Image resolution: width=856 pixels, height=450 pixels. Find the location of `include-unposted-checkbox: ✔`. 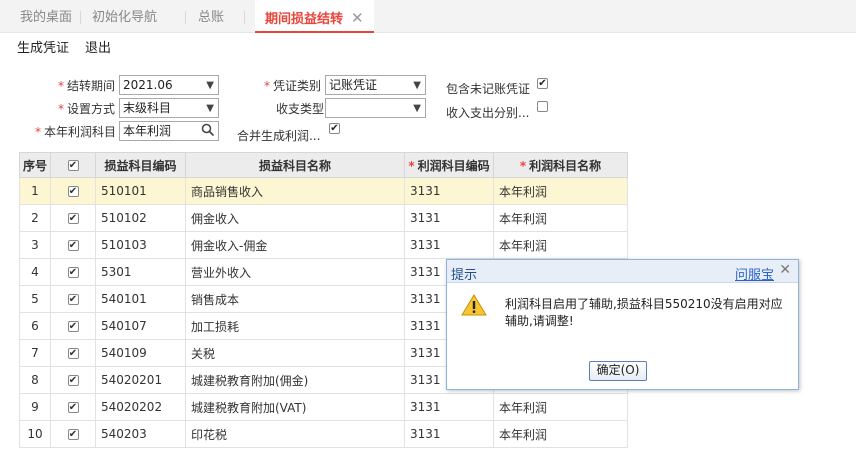

include-unposted-checkbox: ✔ is located at coordinates (542, 83).